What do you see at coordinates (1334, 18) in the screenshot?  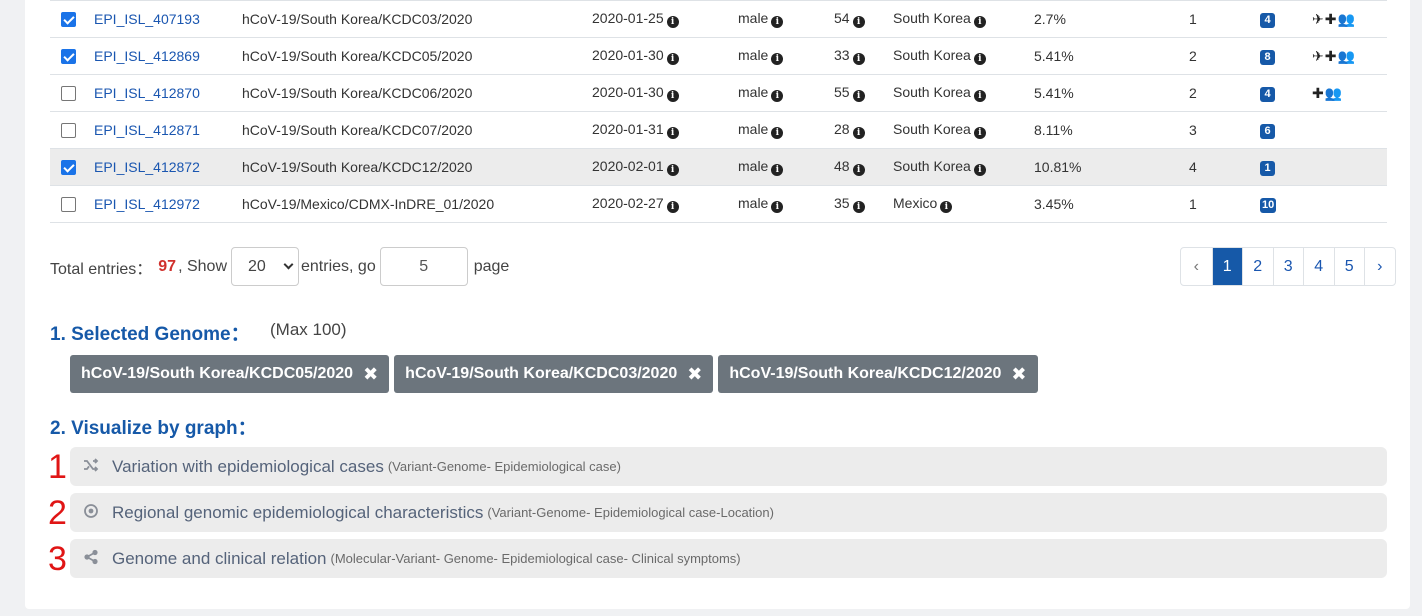 I see `travel-contact-icons: ✈✚👥` at bounding box center [1334, 18].